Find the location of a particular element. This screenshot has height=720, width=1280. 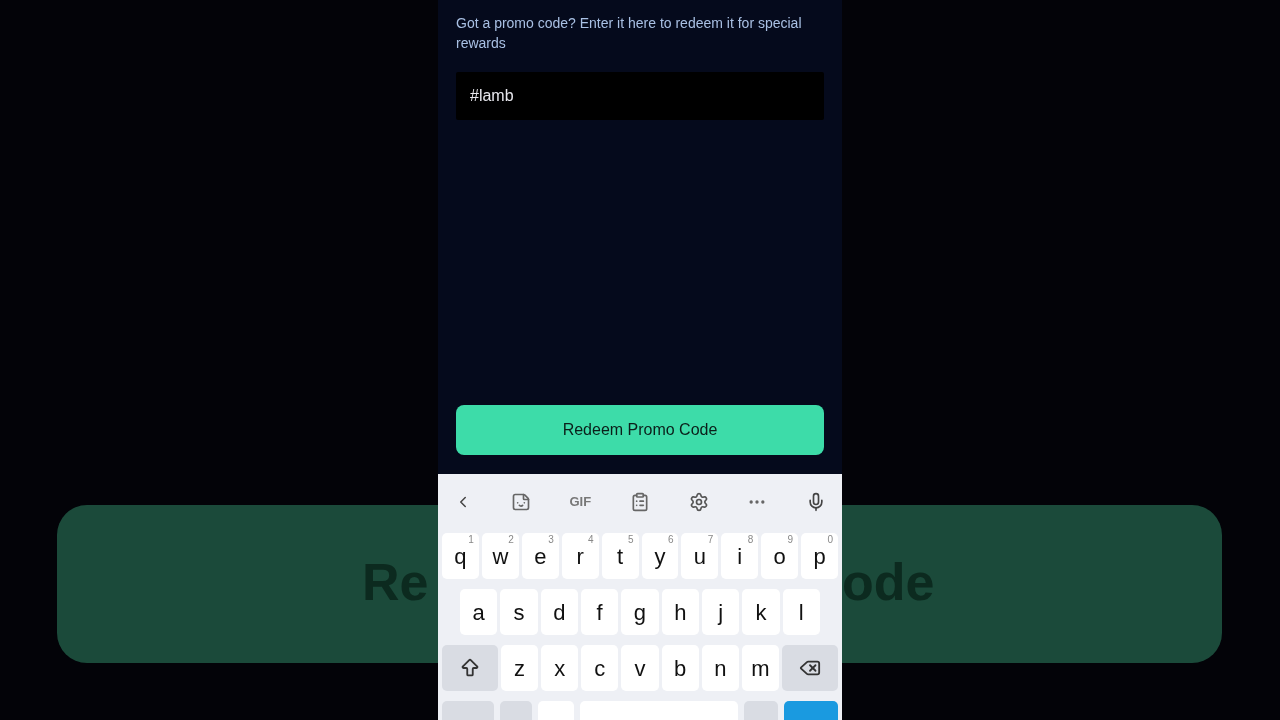

settings-icon is located at coordinates (698, 502).